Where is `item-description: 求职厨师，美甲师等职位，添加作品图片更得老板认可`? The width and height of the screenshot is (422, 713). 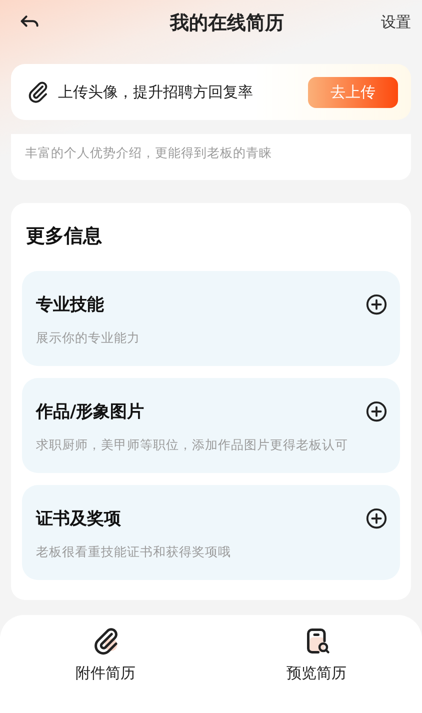 item-description: 求职厨师，美甲师等职位，添加作品图片更得老板认可 is located at coordinates (192, 445).